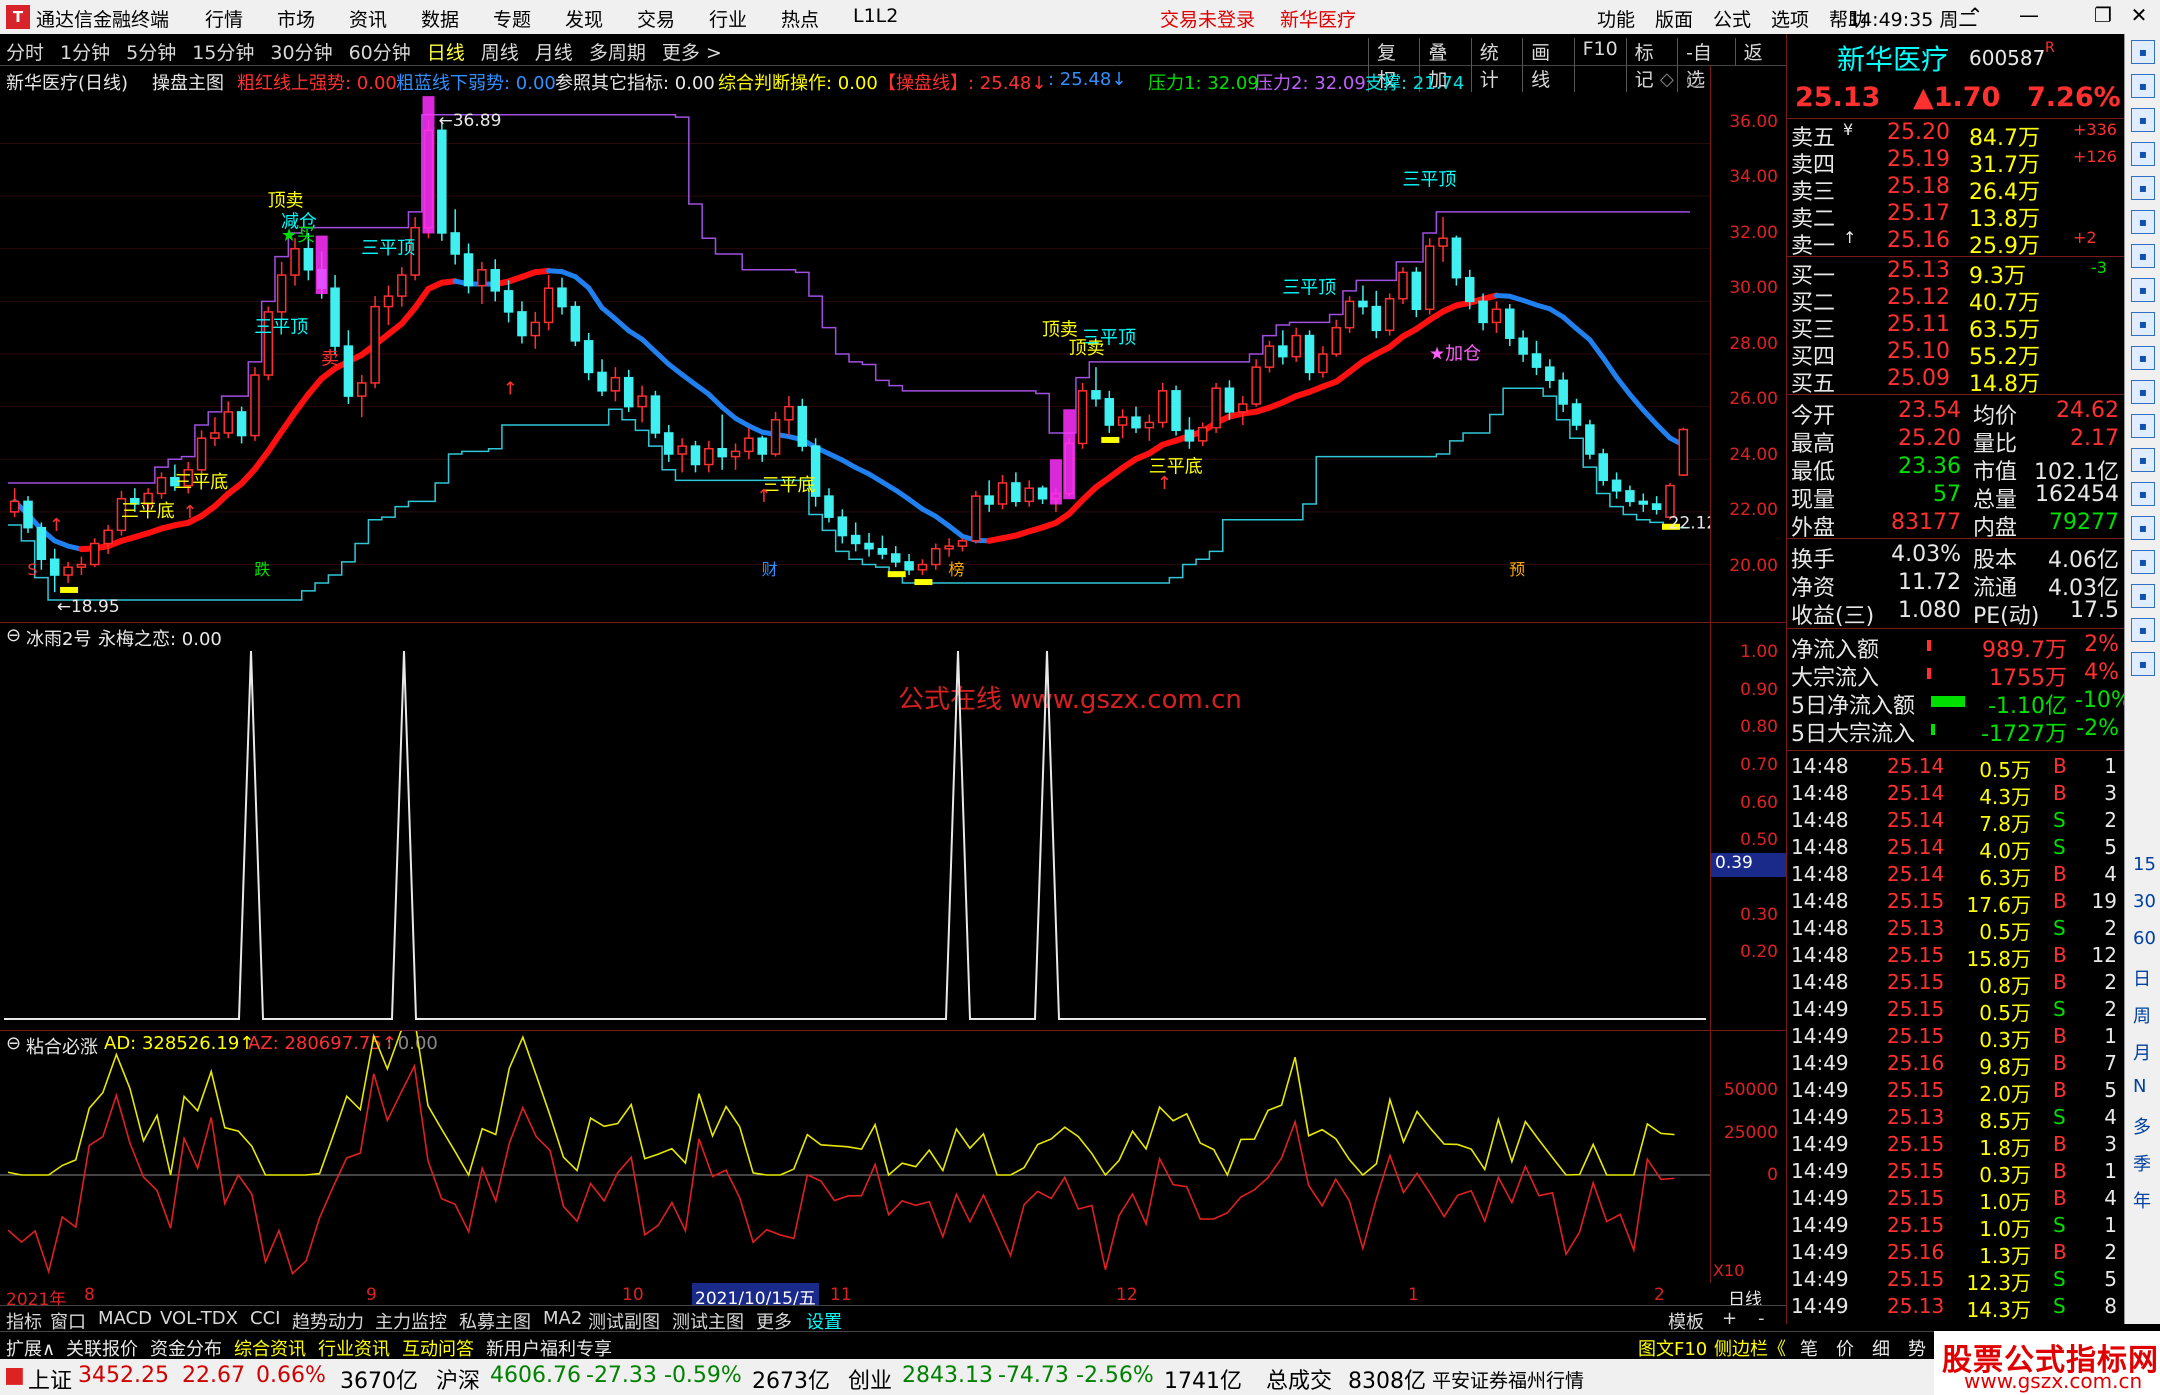  What do you see at coordinates (2139, 17) in the screenshot?
I see `close-icon: ✕` at bounding box center [2139, 17].